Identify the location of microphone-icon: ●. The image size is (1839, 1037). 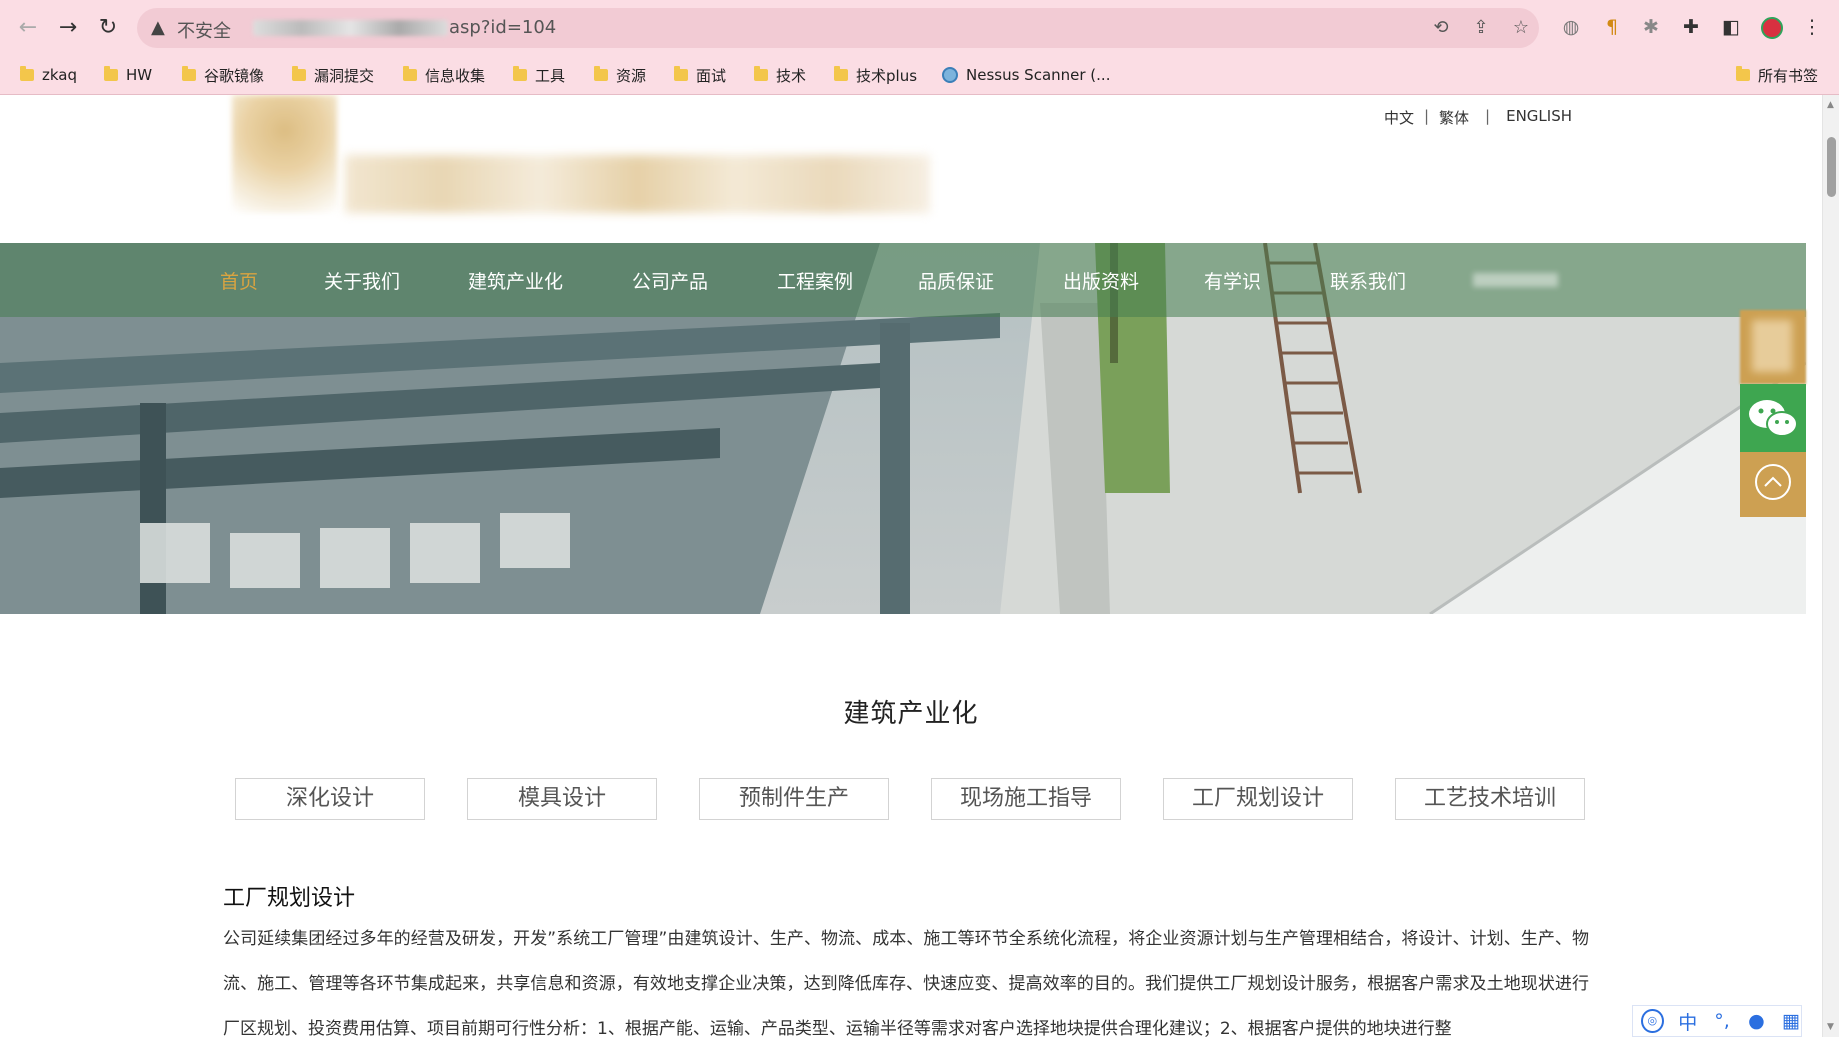
(1756, 1021).